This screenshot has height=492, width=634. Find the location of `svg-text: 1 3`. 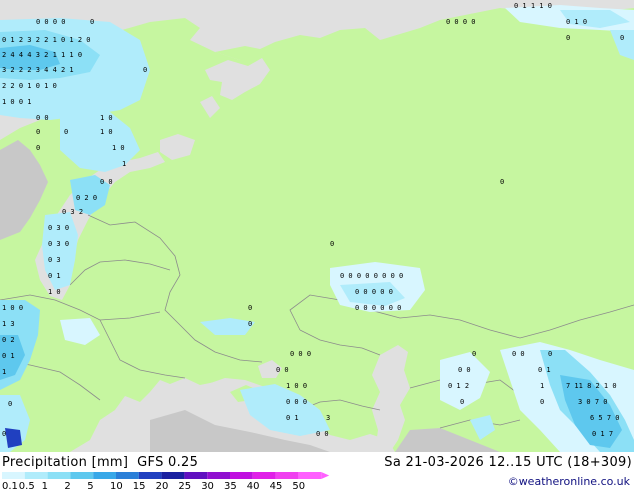

svg-text: 1 3 is located at coordinates (8, 324).